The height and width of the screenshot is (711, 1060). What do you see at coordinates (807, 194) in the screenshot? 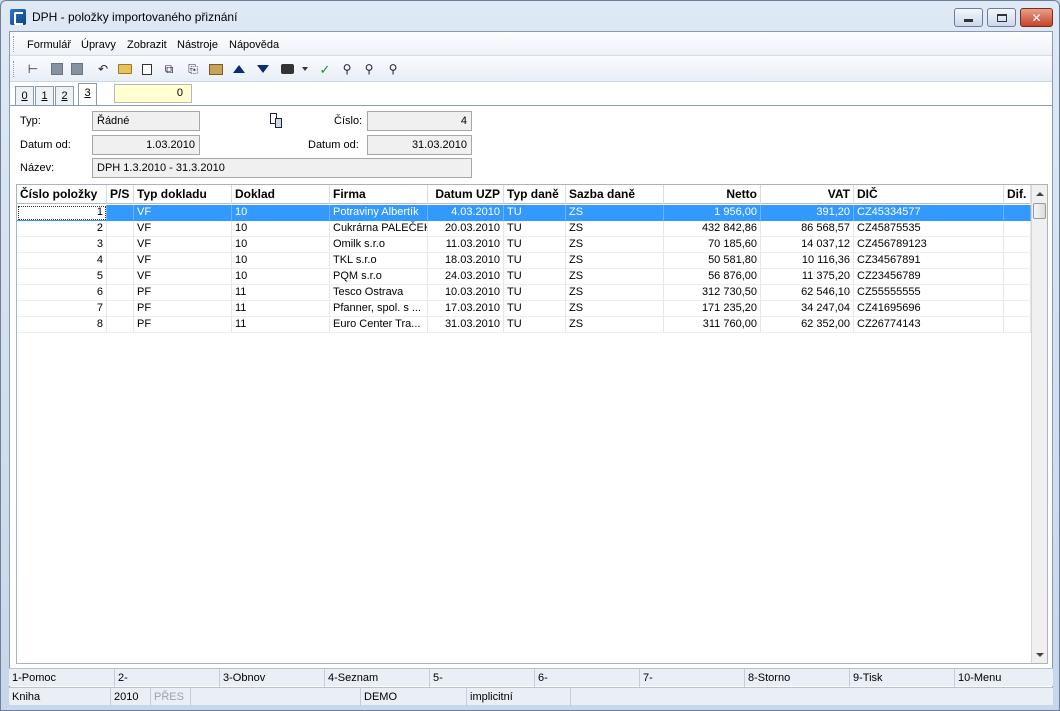
I see `col-vat: VAT` at bounding box center [807, 194].